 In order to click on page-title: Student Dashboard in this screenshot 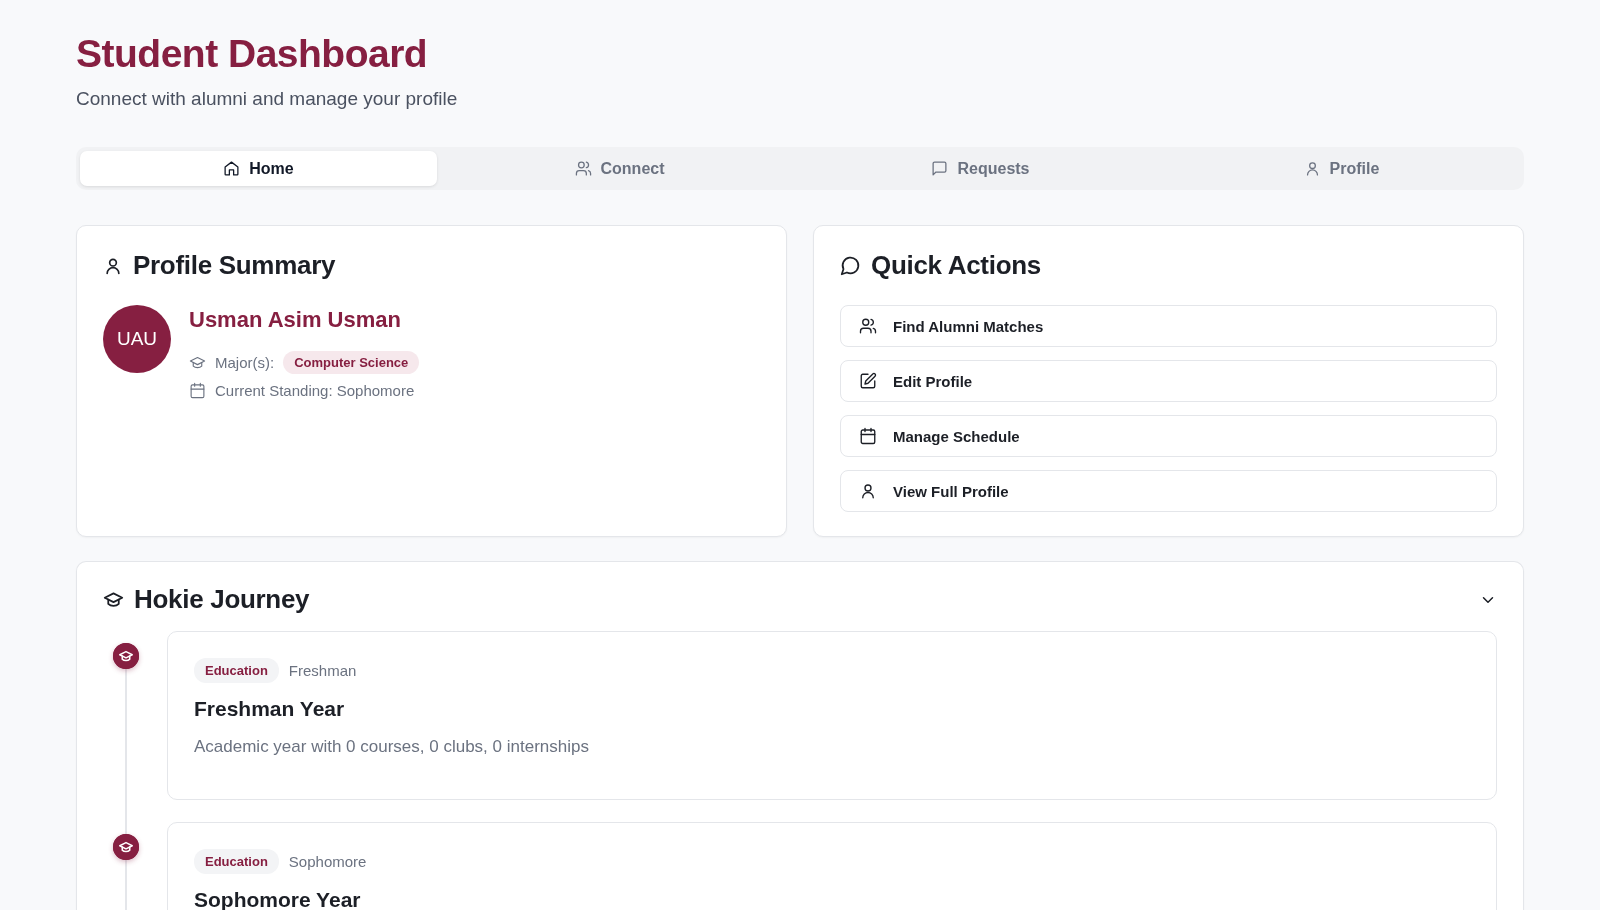, I will do `click(252, 54)`.